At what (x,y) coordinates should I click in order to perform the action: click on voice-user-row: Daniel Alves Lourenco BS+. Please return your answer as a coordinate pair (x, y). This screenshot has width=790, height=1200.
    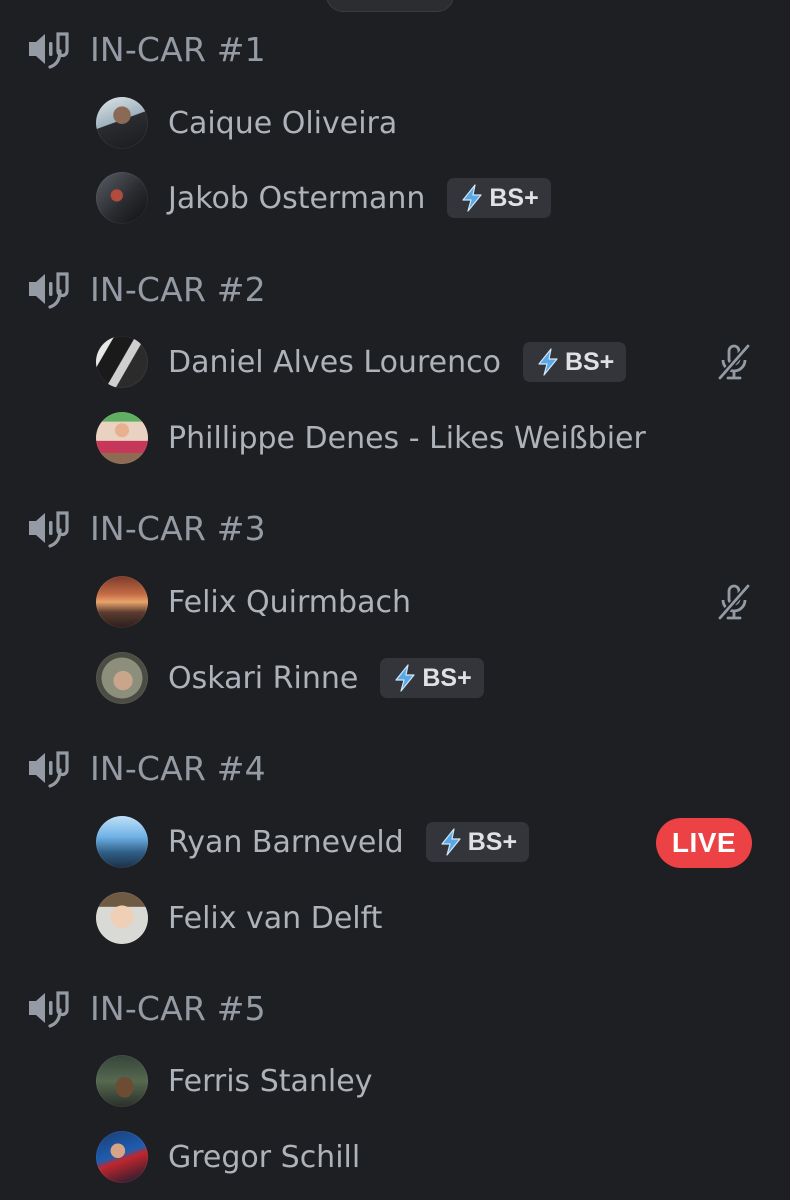
    Looking at the image, I should click on (426, 362).